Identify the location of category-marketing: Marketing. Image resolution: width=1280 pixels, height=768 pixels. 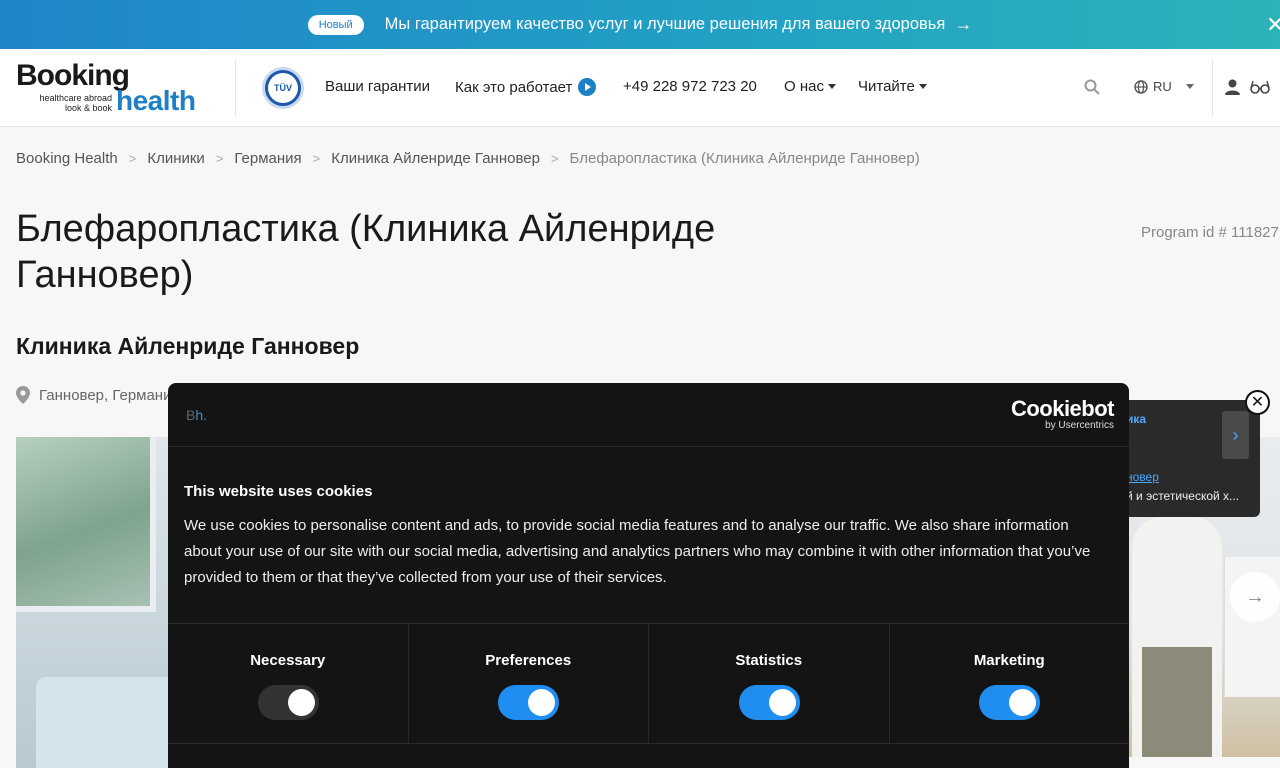
(1010, 683).